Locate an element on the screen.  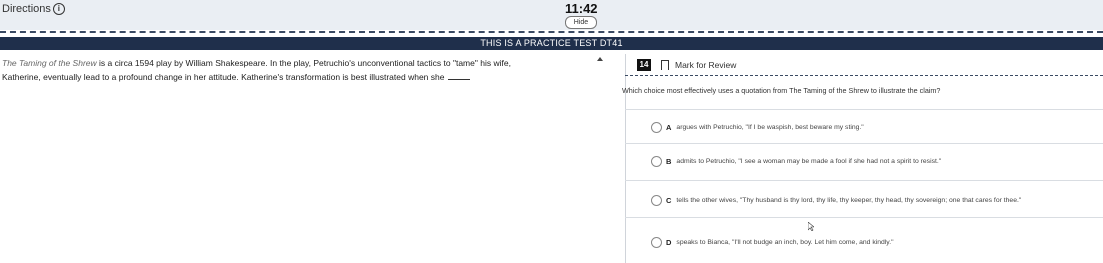
answer-blank is located at coordinates (459, 75).